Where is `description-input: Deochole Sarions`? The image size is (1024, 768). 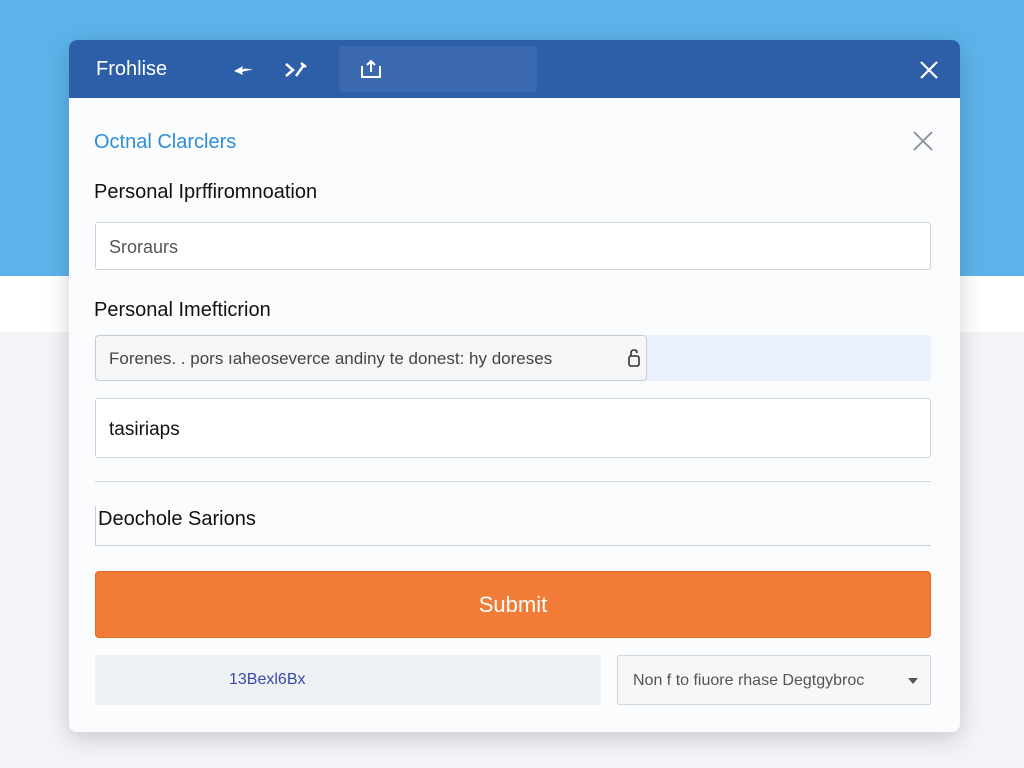 description-input: Deochole Sarions is located at coordinates (513, 526).